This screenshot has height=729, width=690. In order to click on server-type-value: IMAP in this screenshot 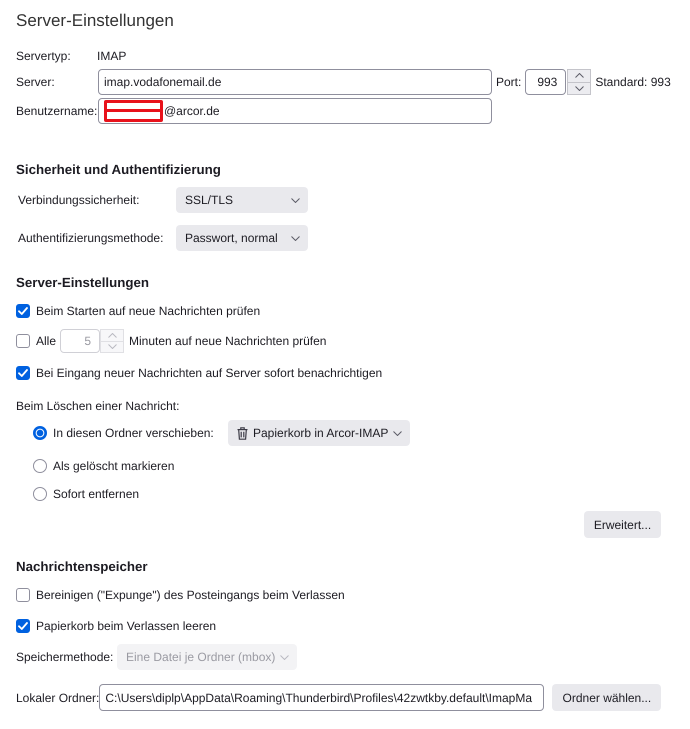, I will do `click(111, 56)`.